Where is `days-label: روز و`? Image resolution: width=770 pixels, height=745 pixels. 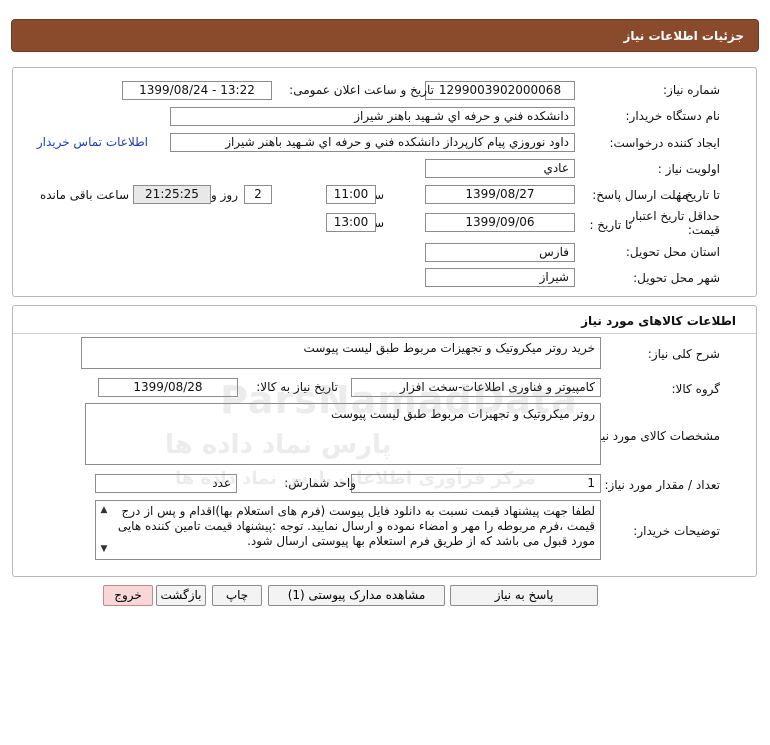
days-label: روز و is located at coordinates (224, 195).